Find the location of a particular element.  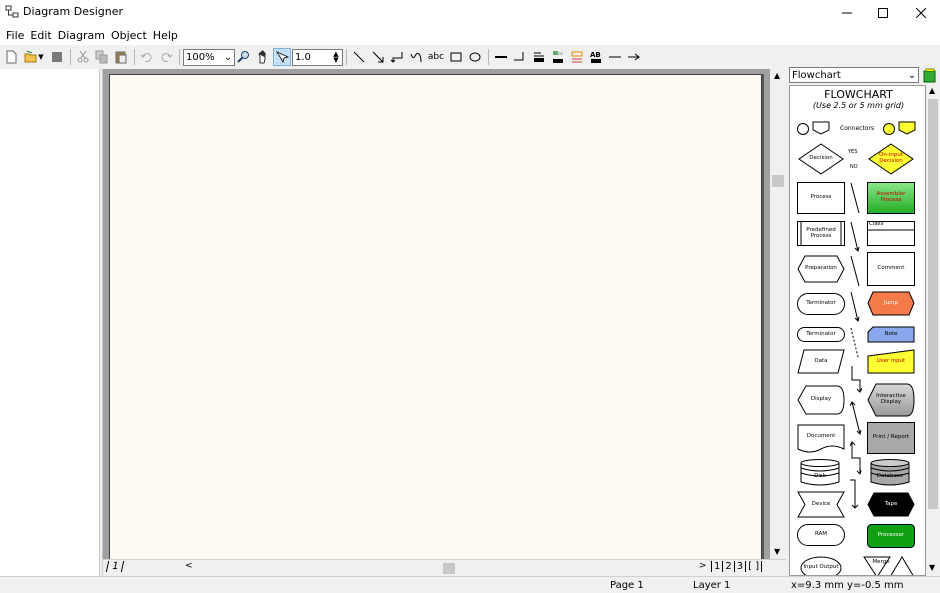

menu-edit: Edit is located at coordinates (40, 35).